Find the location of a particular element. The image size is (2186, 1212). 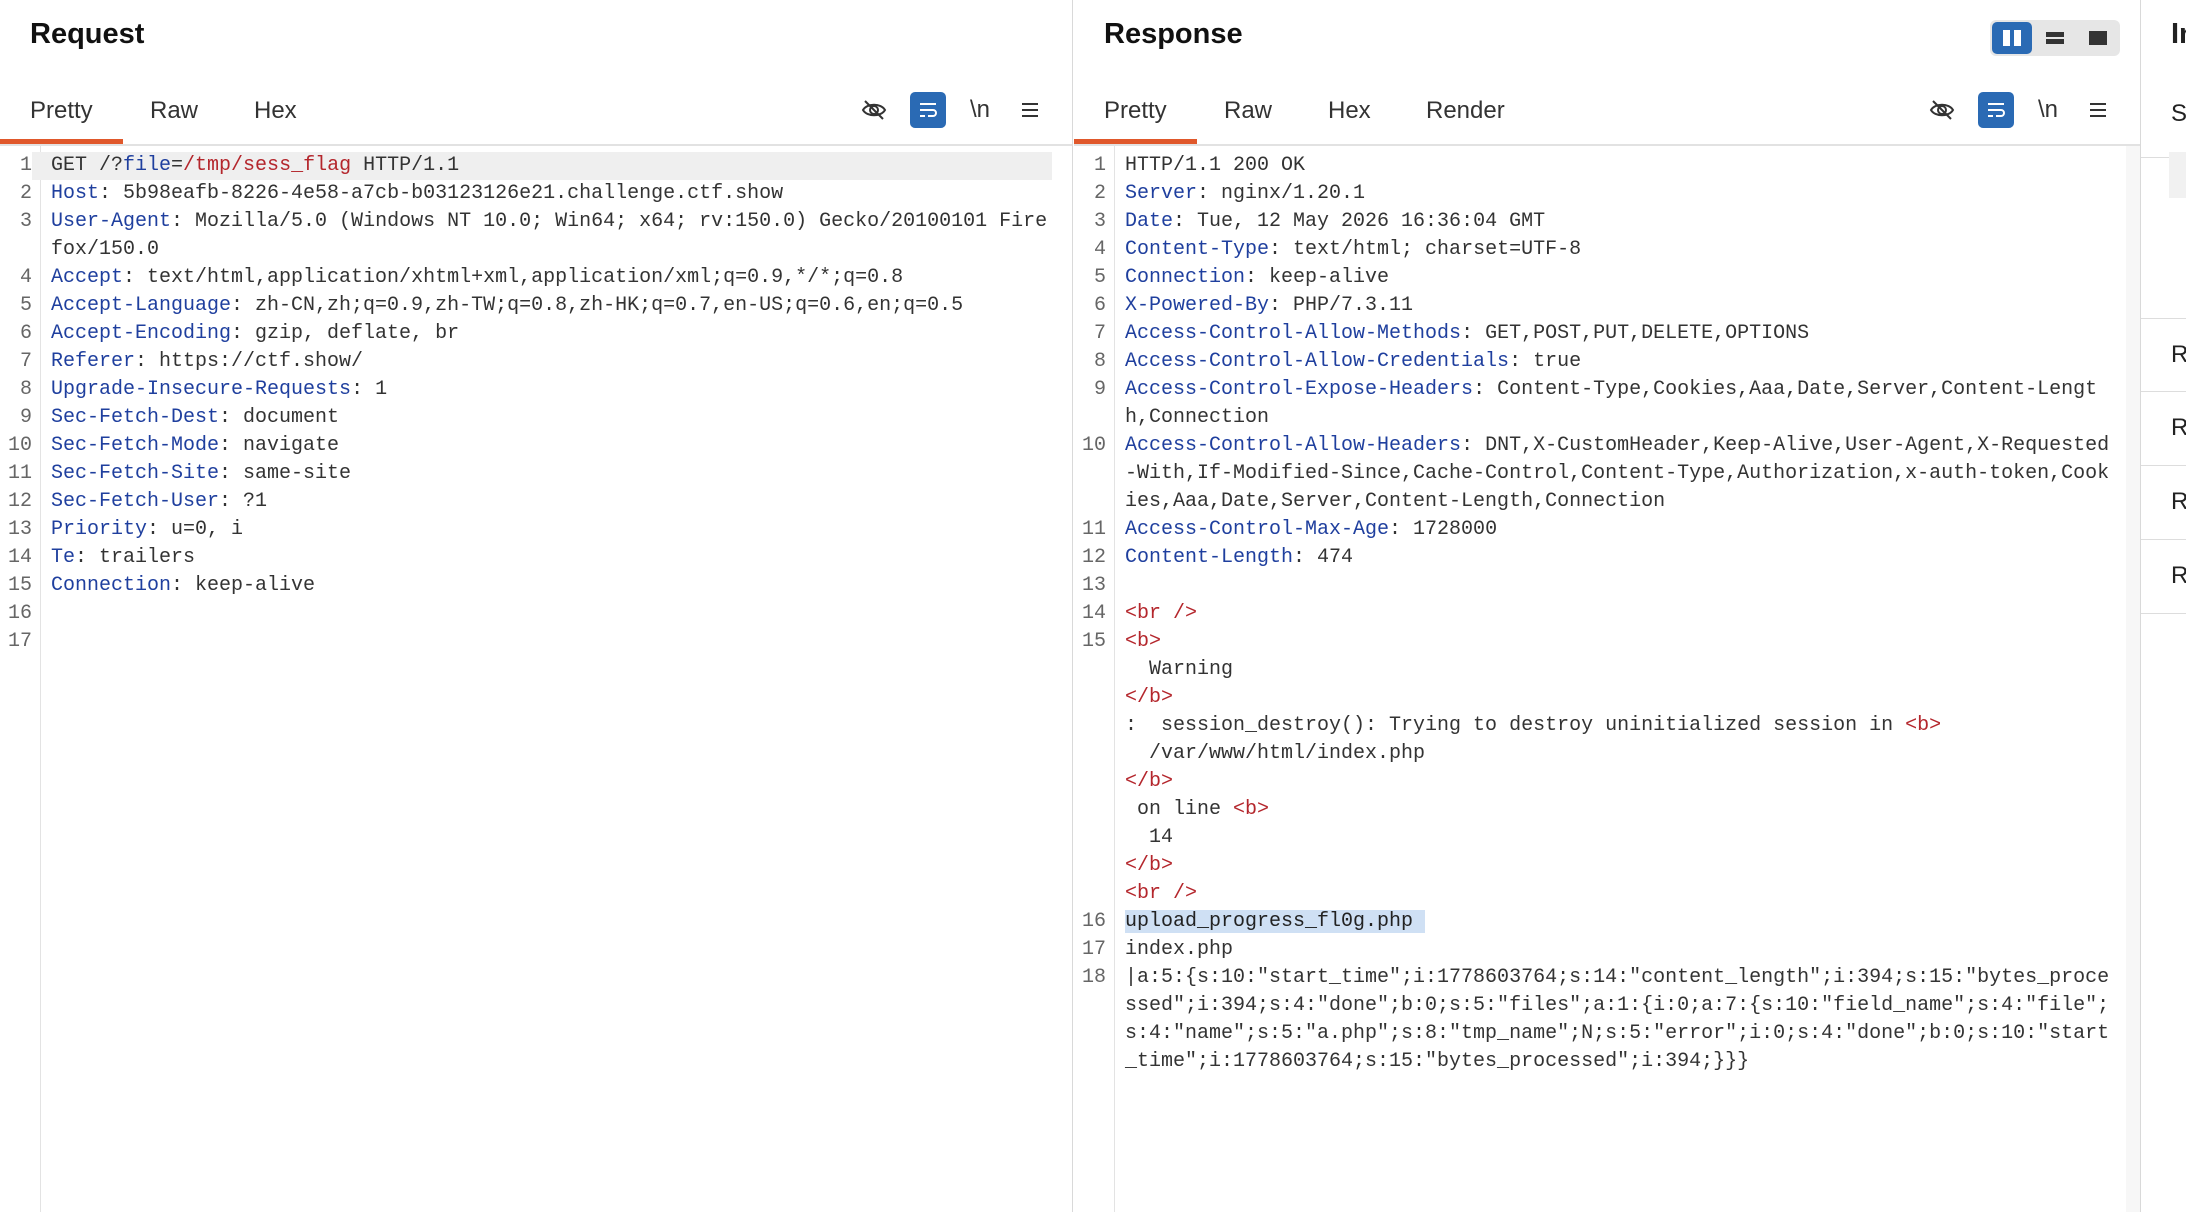

line-content: Server: nginx/1.20.1 is located at coordinates (1613, 194).